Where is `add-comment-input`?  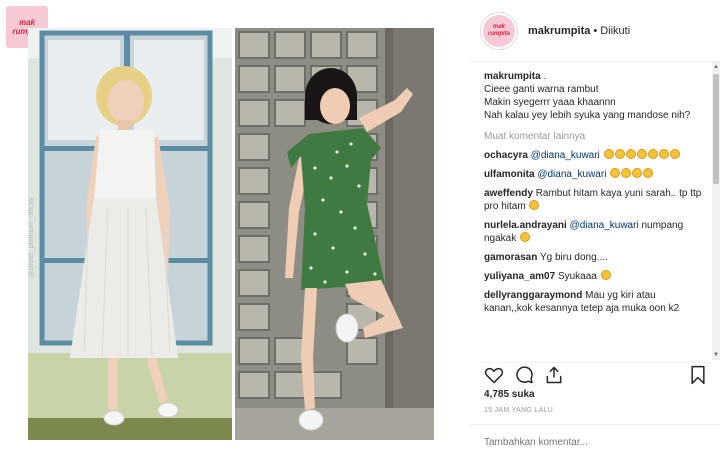
add-comment-input is located at coordinates (594, 442).